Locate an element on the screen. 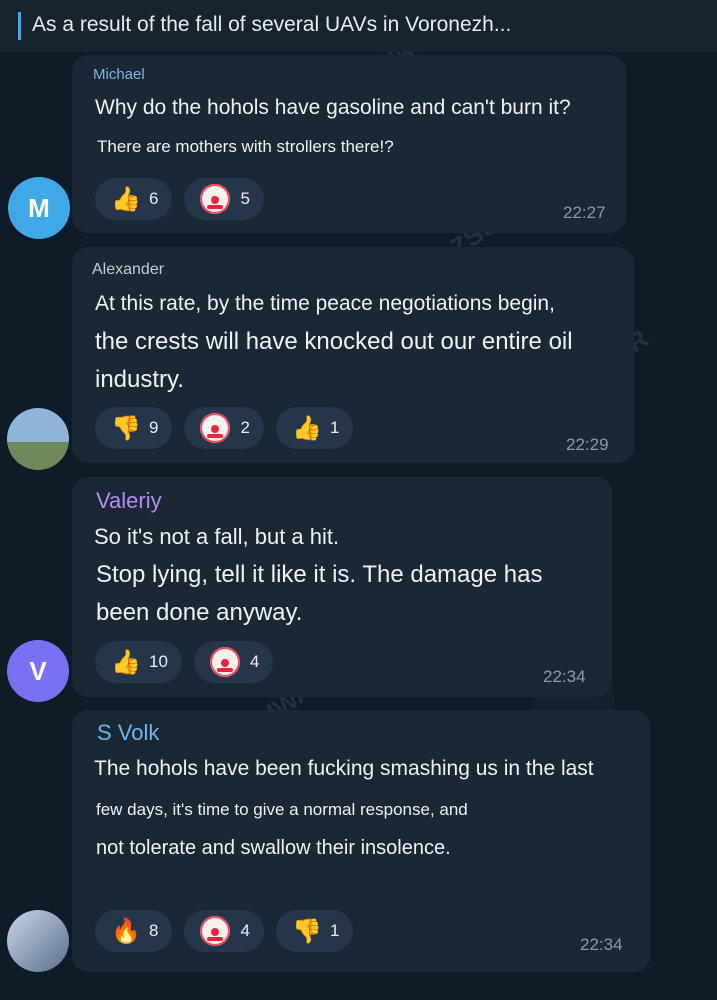 This screenshot has height=1000, width=717. message-text-line: So it's not a fall, but a hit. is located at coordinates (217, 536).